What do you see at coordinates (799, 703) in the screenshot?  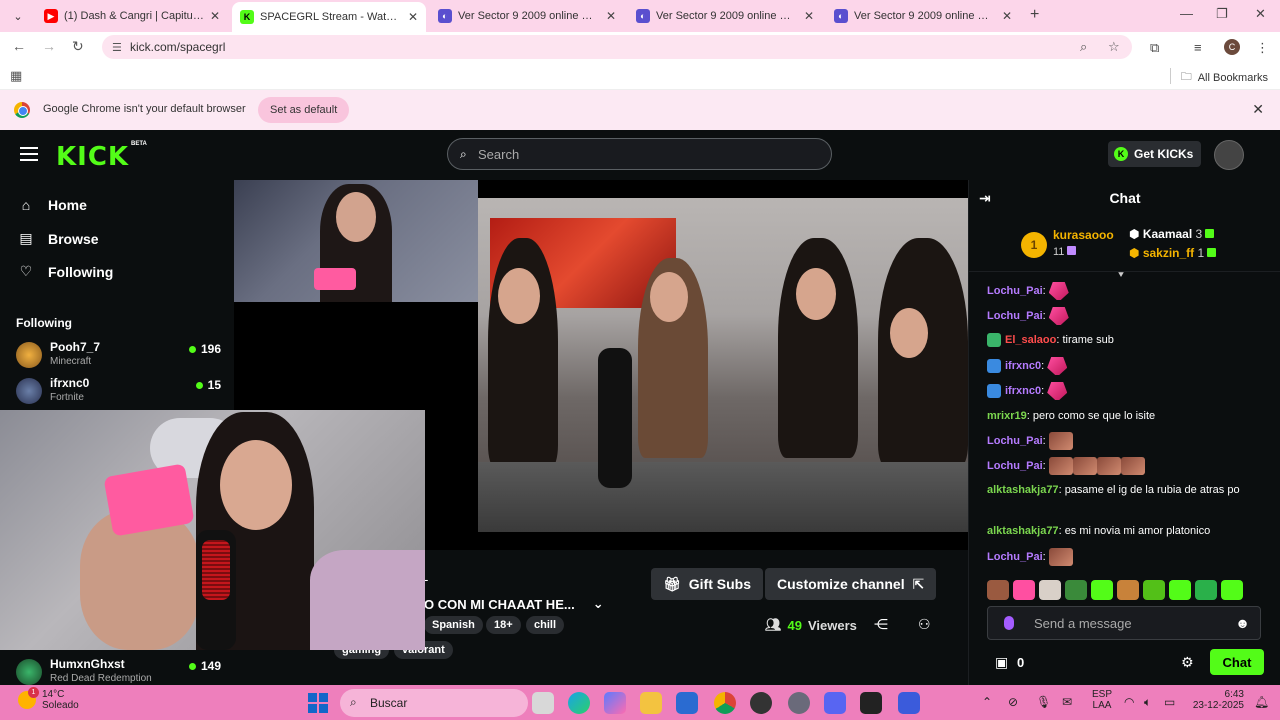 I see `settings-app-icon` at bounding box center [799, 703].